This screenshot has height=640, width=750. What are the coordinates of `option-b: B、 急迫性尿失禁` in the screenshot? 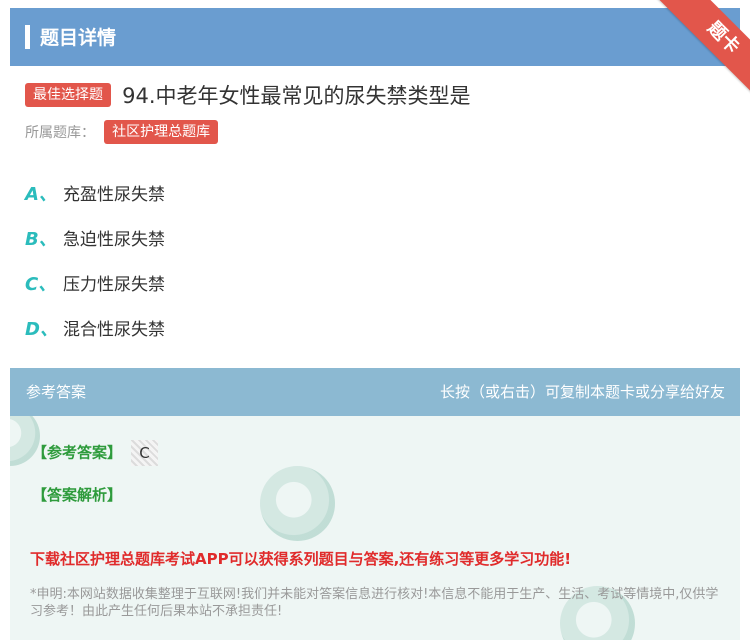 It's located at (375, 237).